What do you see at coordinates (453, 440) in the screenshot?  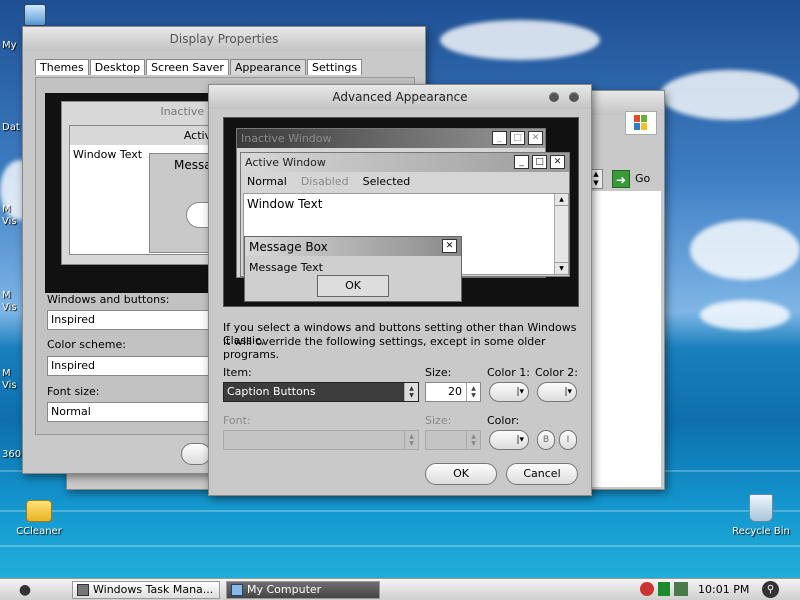 I see `font-size-stepper: ▲ ▼` at bounding box center [453, 440].